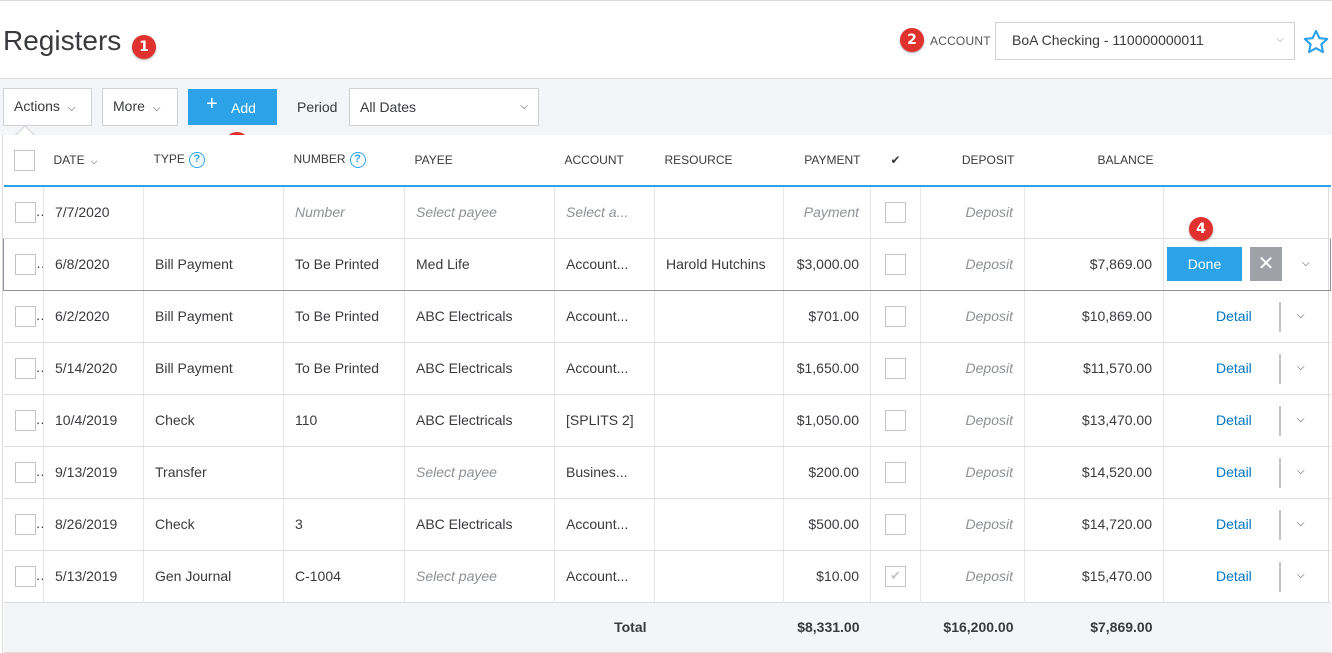 The width and height of the screenshot is (1332, 653). I want to click on new-deposit-input: Deposit, so click(972, 212).